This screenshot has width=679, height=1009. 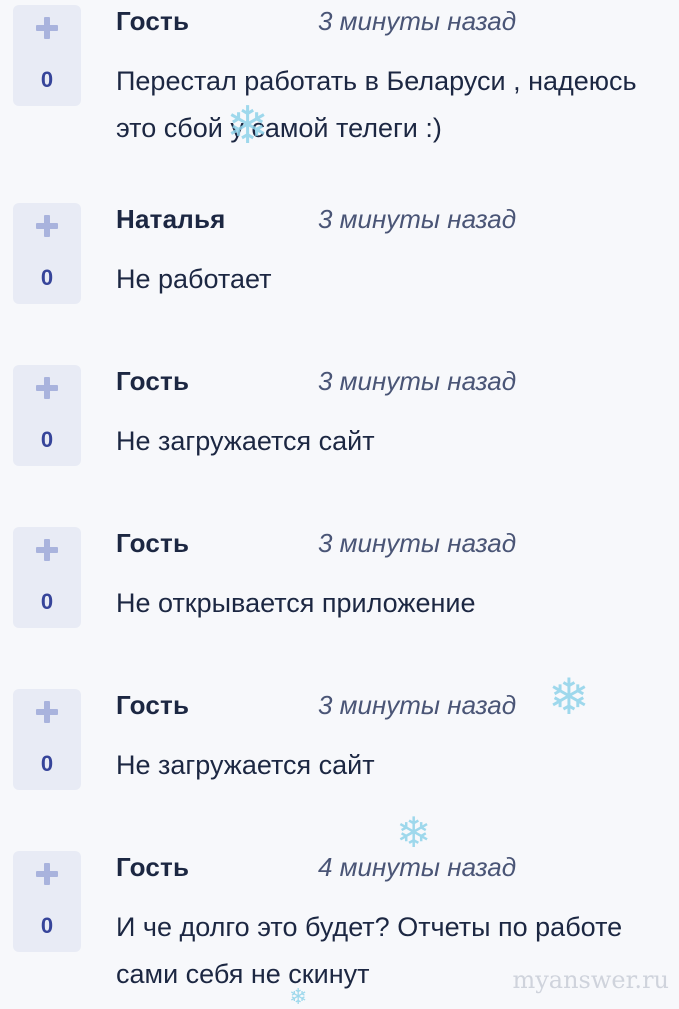 I want to click on comment-text: Не открывается приложение, so click(x=296, y=603).